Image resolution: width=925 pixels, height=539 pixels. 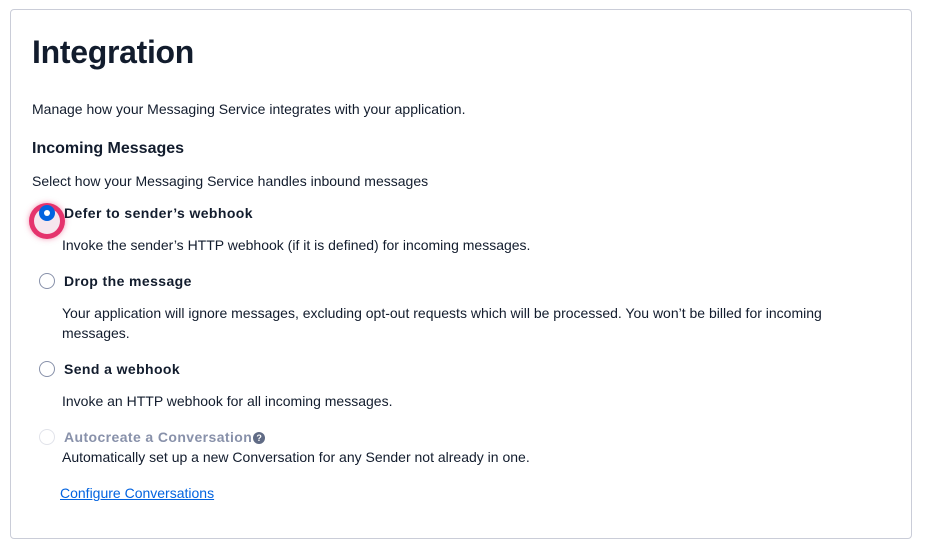 What do you see at coordinates (259, 438) in the screenshot?
I see `question-circle-icon: ?` at bounding box center [259, 438].